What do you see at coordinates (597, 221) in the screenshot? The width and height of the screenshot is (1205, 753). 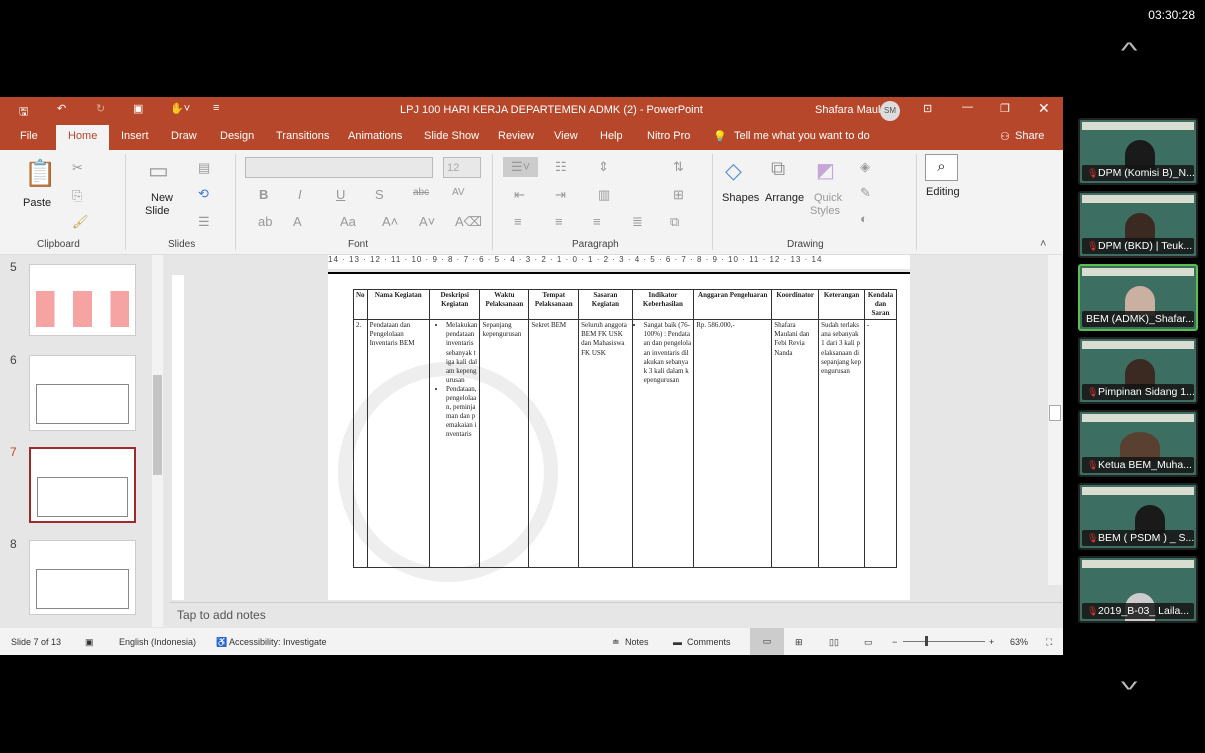 I see `align-right-icon: ≡` at bounding box center [597, 221].